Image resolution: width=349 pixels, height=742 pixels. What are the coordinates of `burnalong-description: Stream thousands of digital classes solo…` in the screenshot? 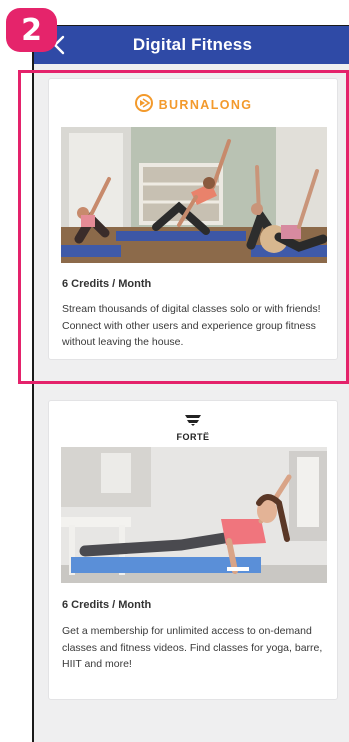 It's located at (191, 325).